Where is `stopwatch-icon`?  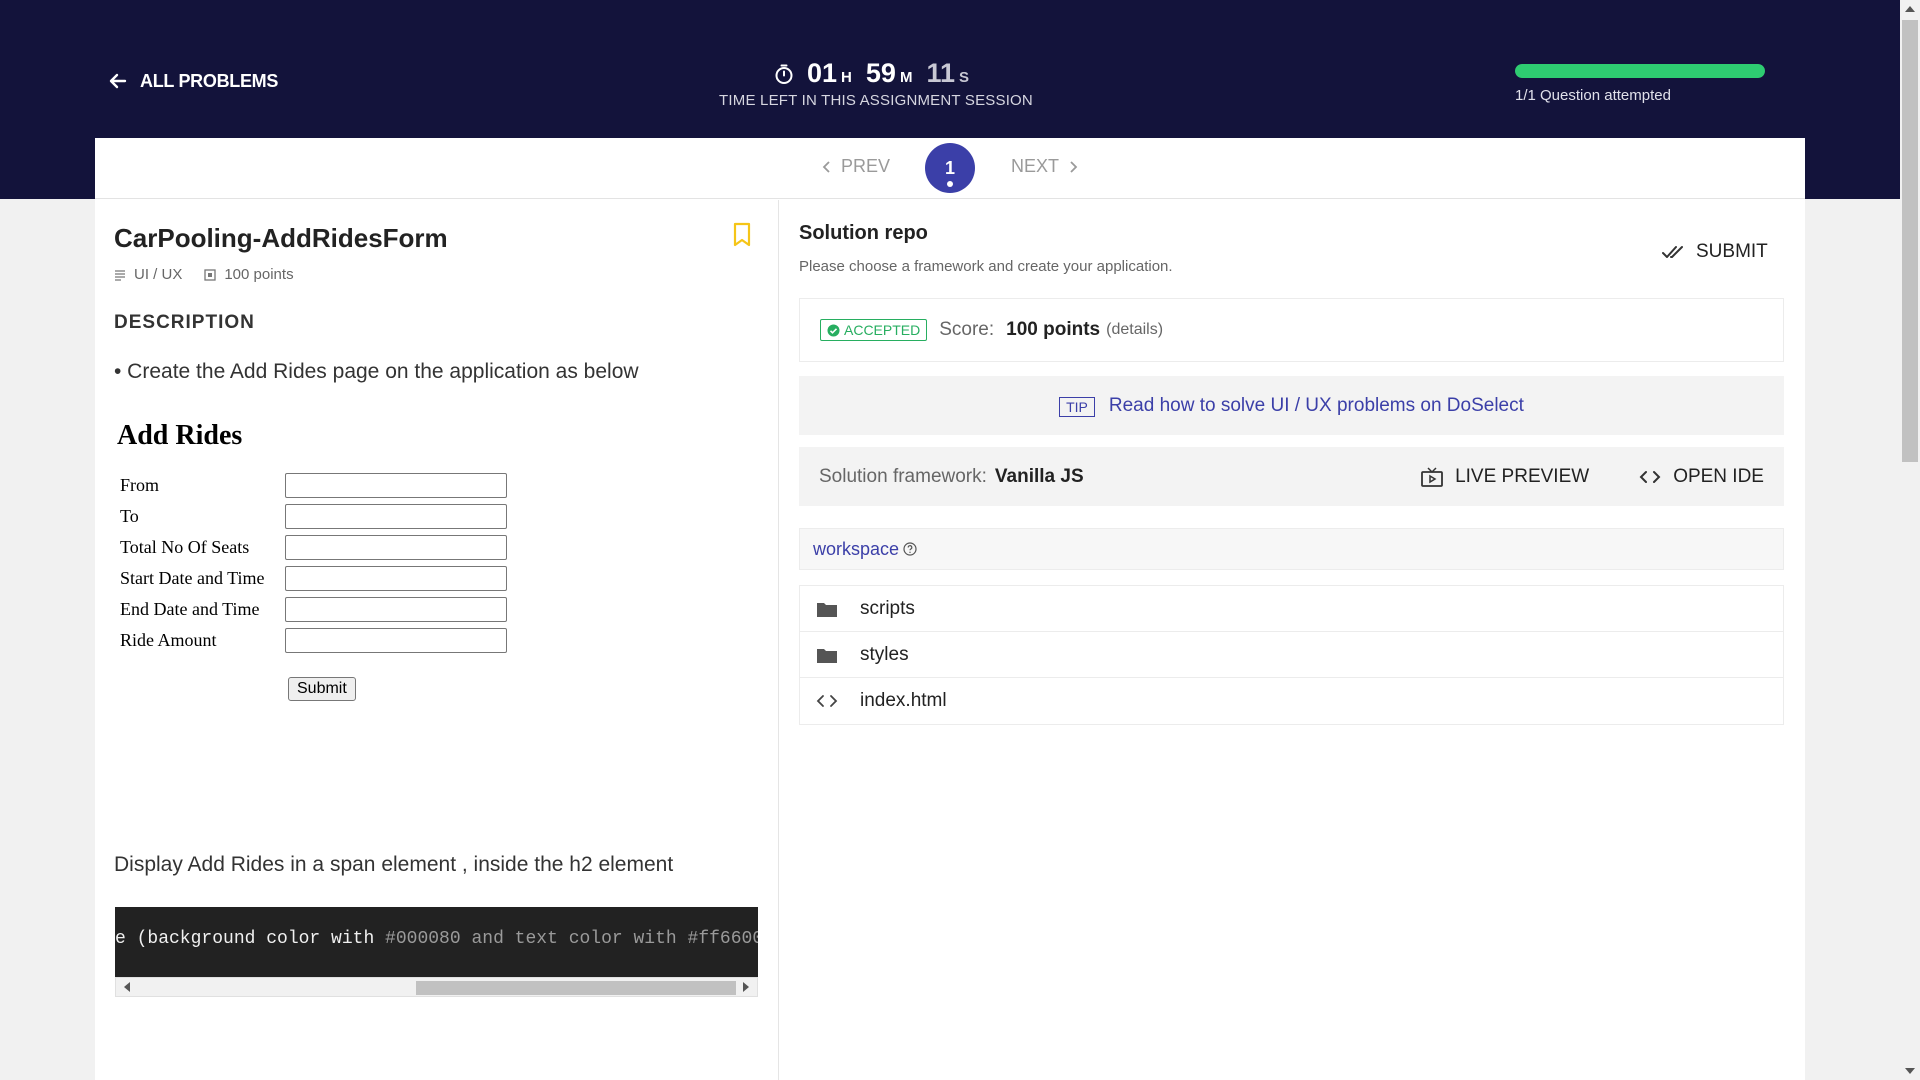 stopwatch-icon is located at coordinates (784, 74).